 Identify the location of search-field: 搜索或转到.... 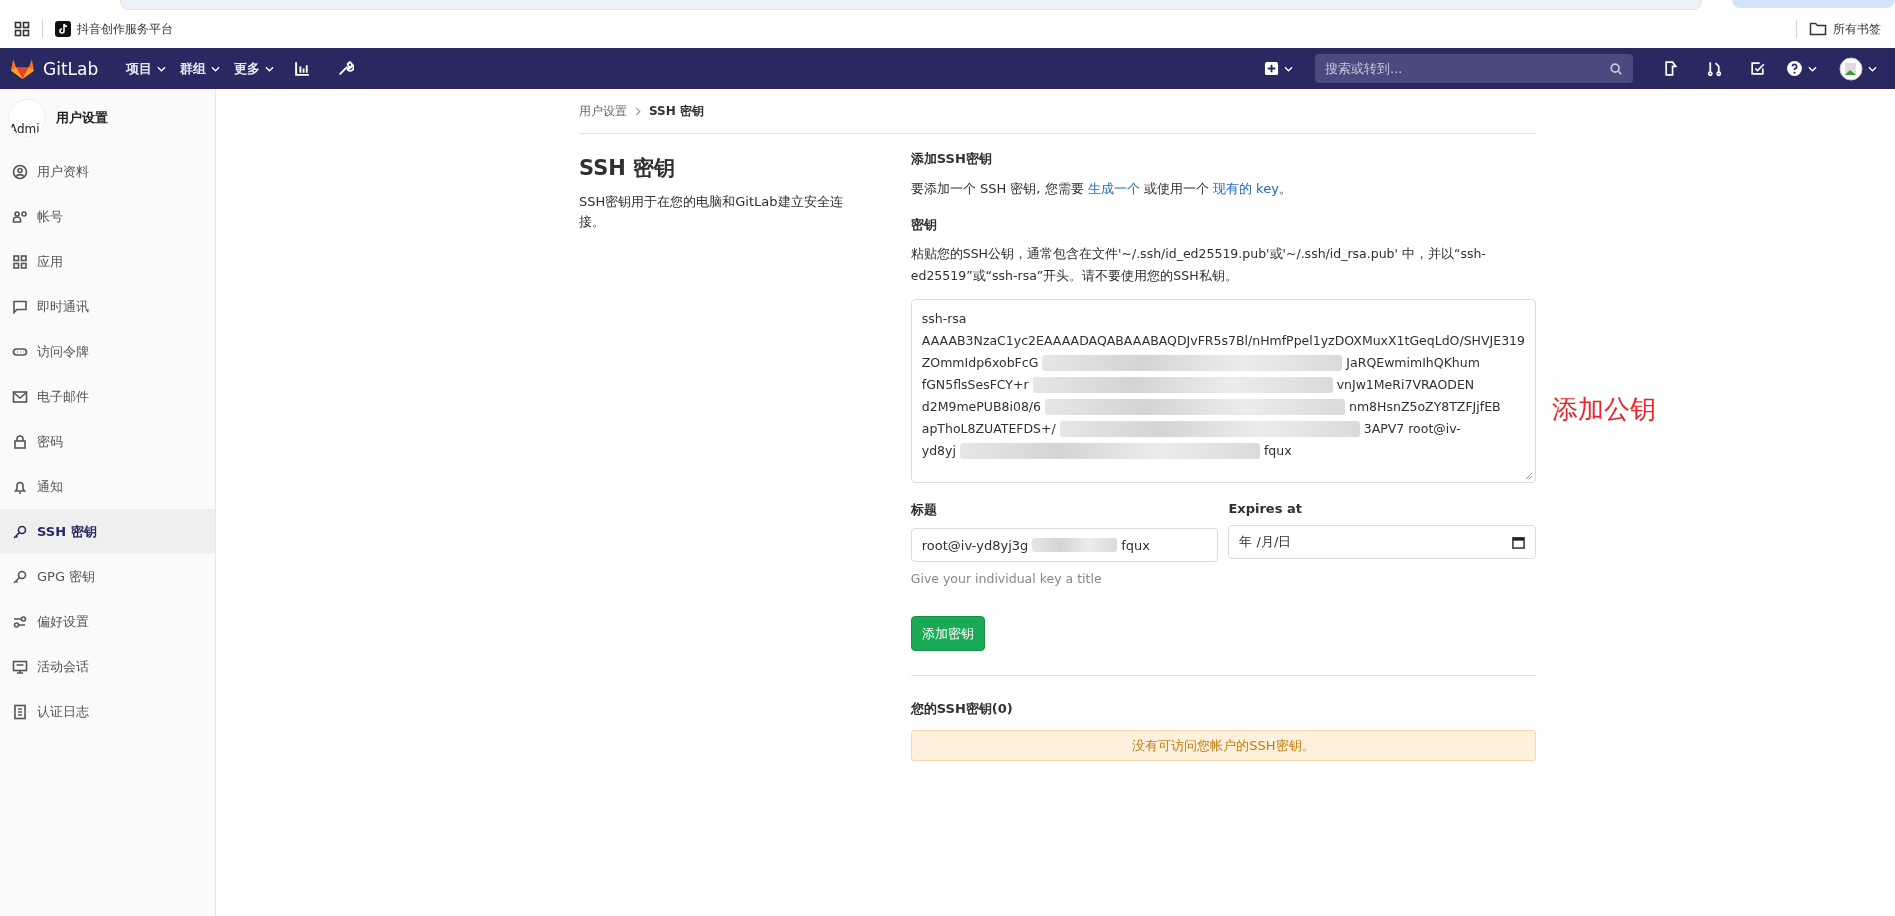
(1474, 68).